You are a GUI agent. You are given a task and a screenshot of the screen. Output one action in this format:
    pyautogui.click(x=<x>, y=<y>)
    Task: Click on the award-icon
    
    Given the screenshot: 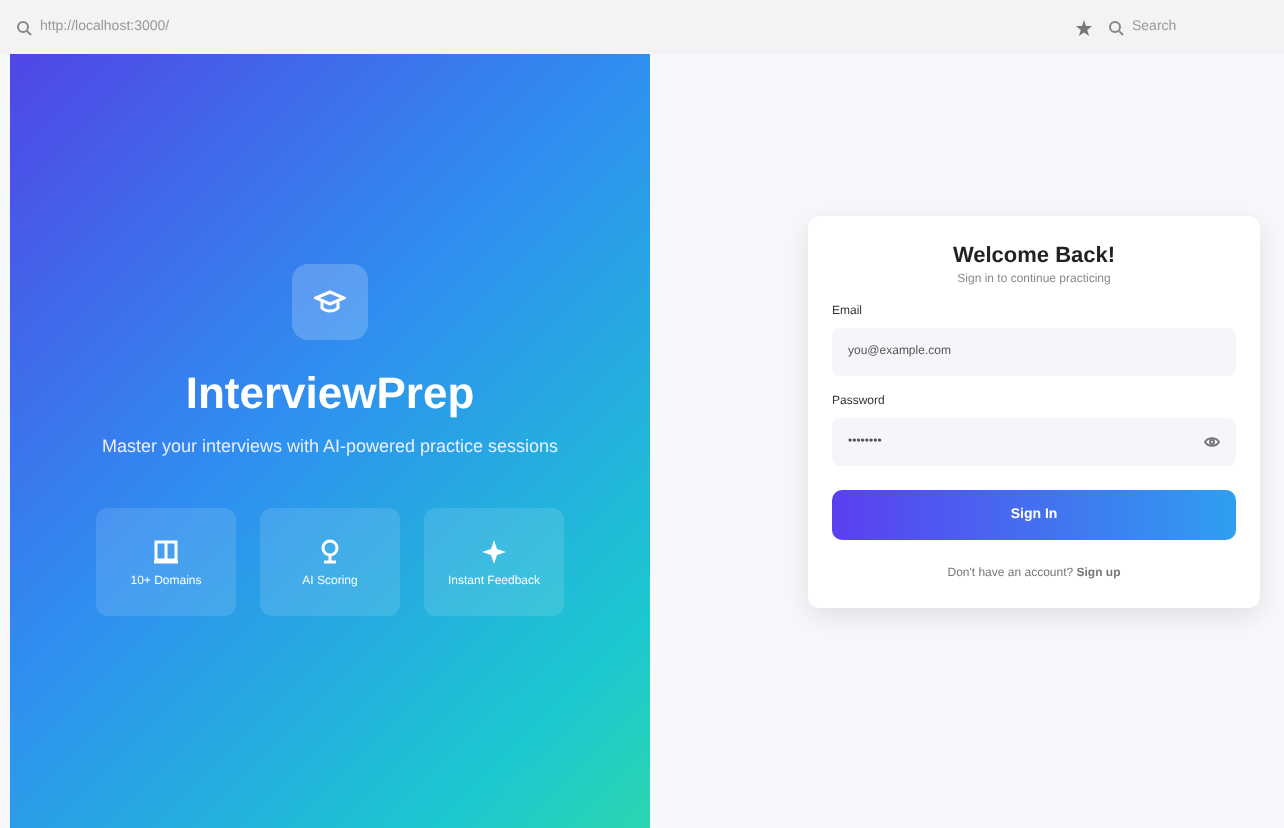 What is the action you would take?
    pyautogui.click(x=330, y=551)
    